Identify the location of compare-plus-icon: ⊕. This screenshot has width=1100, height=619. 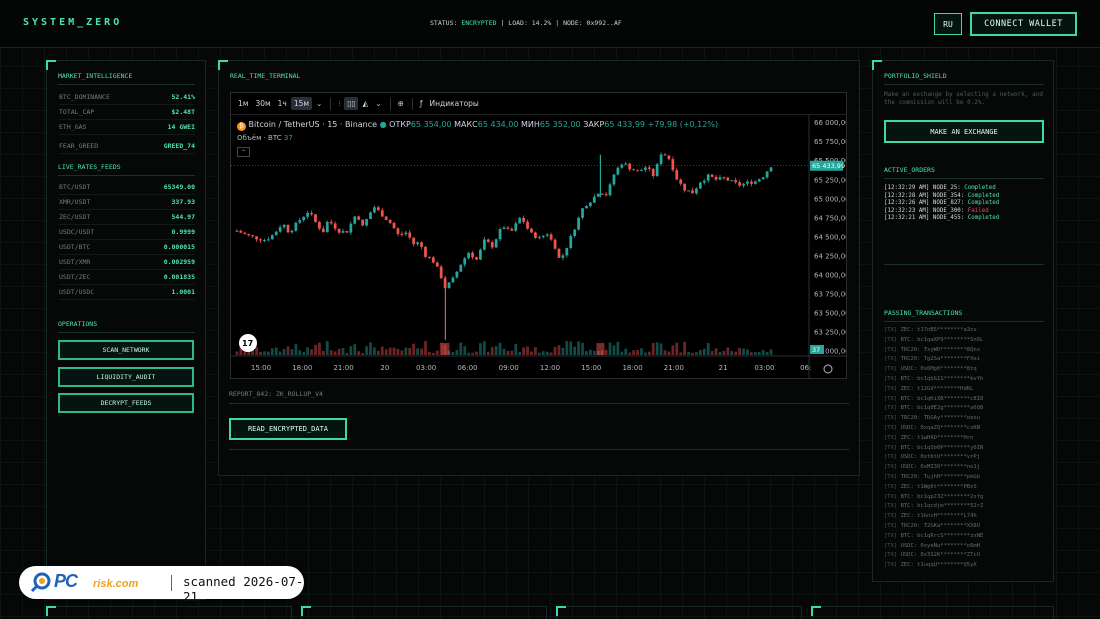
(401, 103).